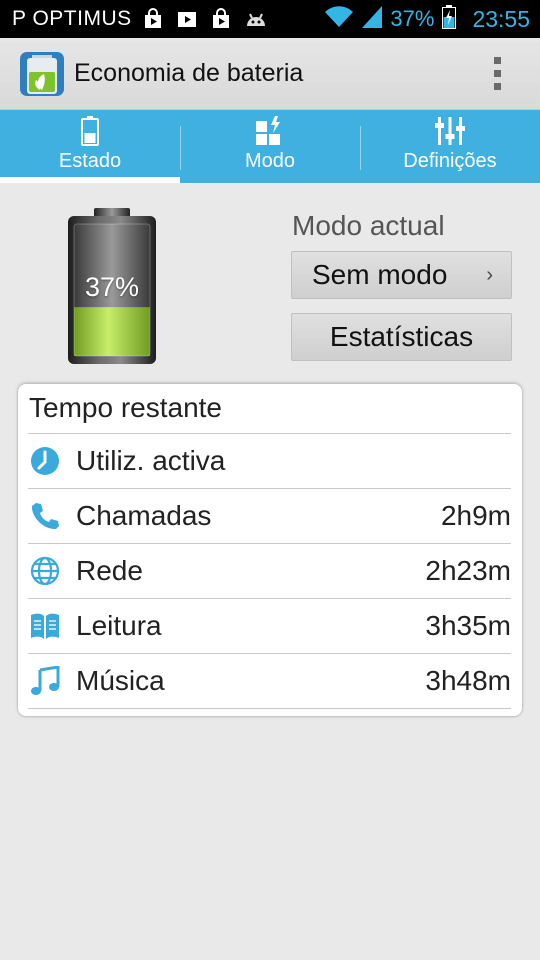 The image size is (540, 960). I want to click on tab-definicoes: Definições, so click(450, 146).